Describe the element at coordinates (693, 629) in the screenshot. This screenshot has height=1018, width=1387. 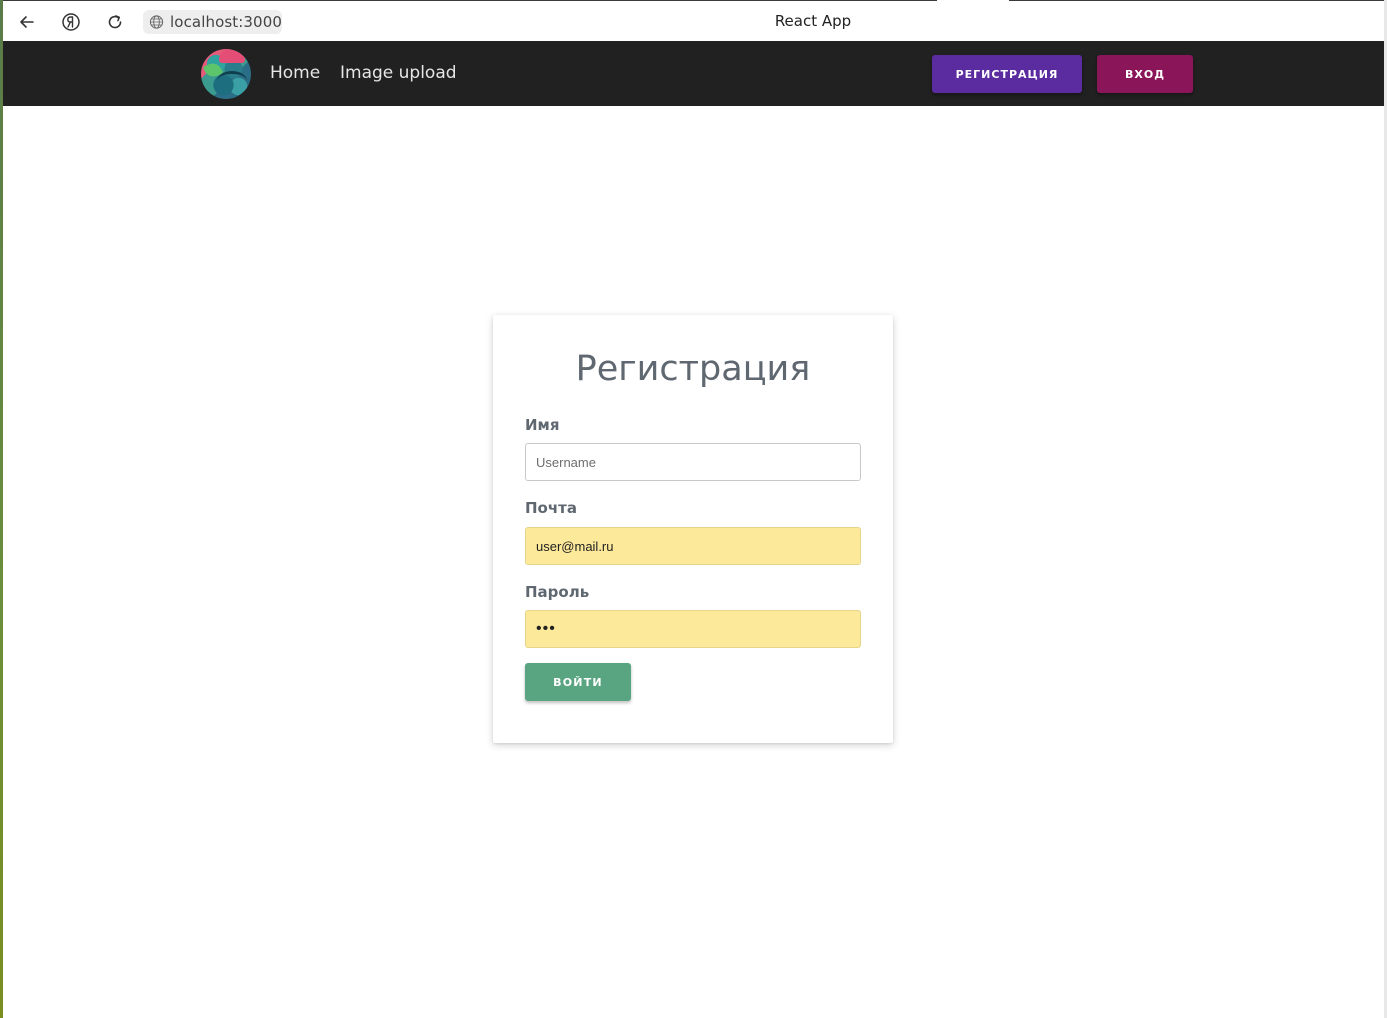
I see `password-input` at that location.